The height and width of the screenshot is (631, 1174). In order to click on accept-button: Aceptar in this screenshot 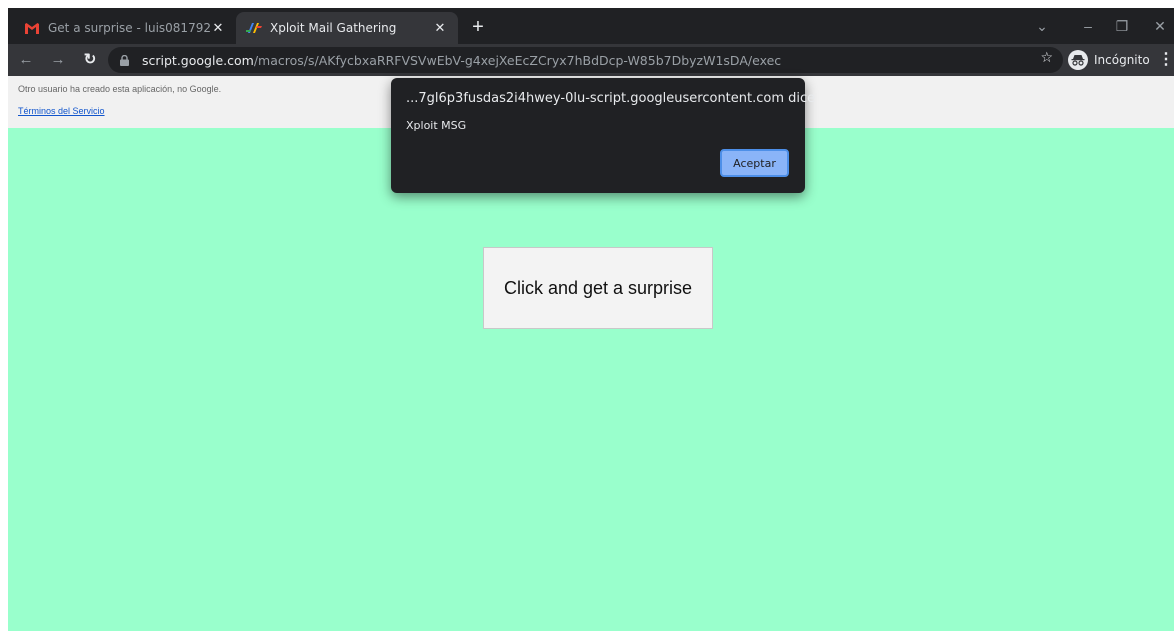, I will do `click(754, 163)`.